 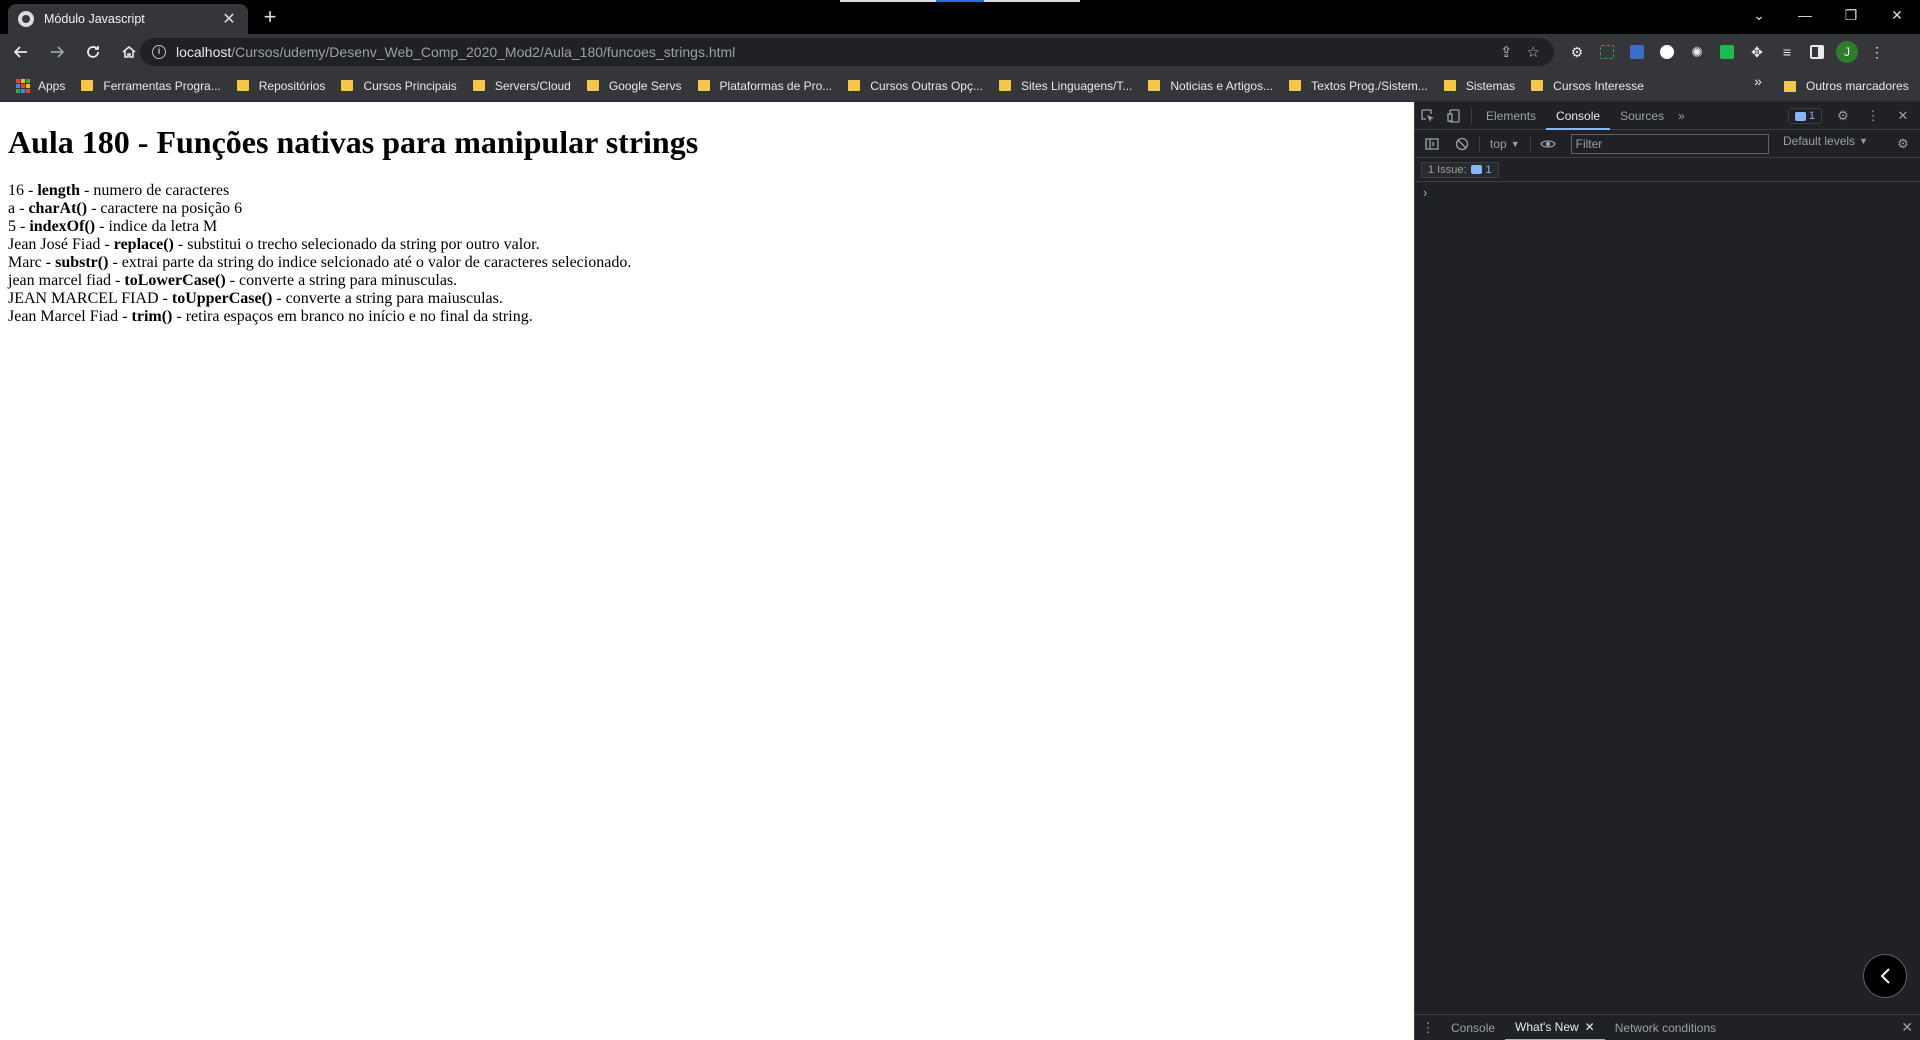 What do you see at coordinates (40, 86) in the screenshot?
I see `bookmark-apps: Apps` at bounding box center [40, 86].